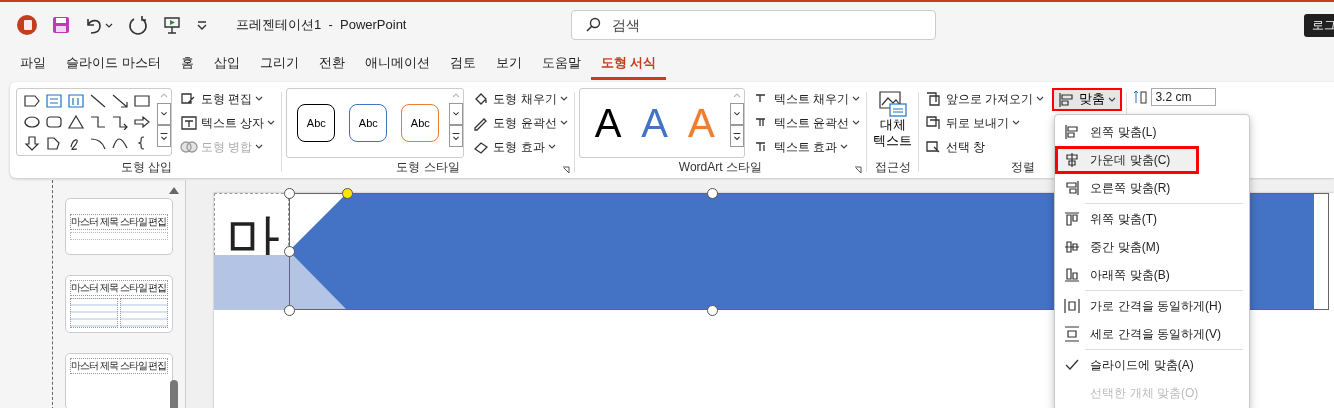  I want to click on scroll-up-icon, so click(174, 190).